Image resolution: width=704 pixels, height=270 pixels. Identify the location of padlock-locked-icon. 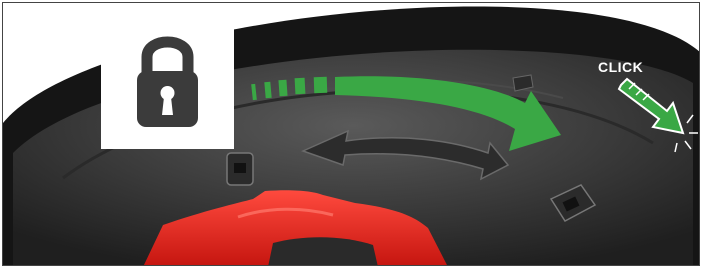
(167, 81).